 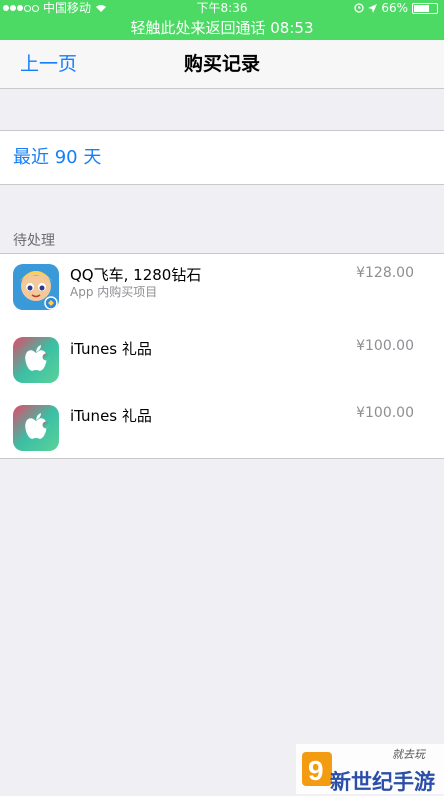 What do you see at coordinates (222, 288) in the screenshot?
I see `purchase-row: QQ飞车, 1280钻石 App 内购买项目 ¥128.00` at bounding box center [222, 288].